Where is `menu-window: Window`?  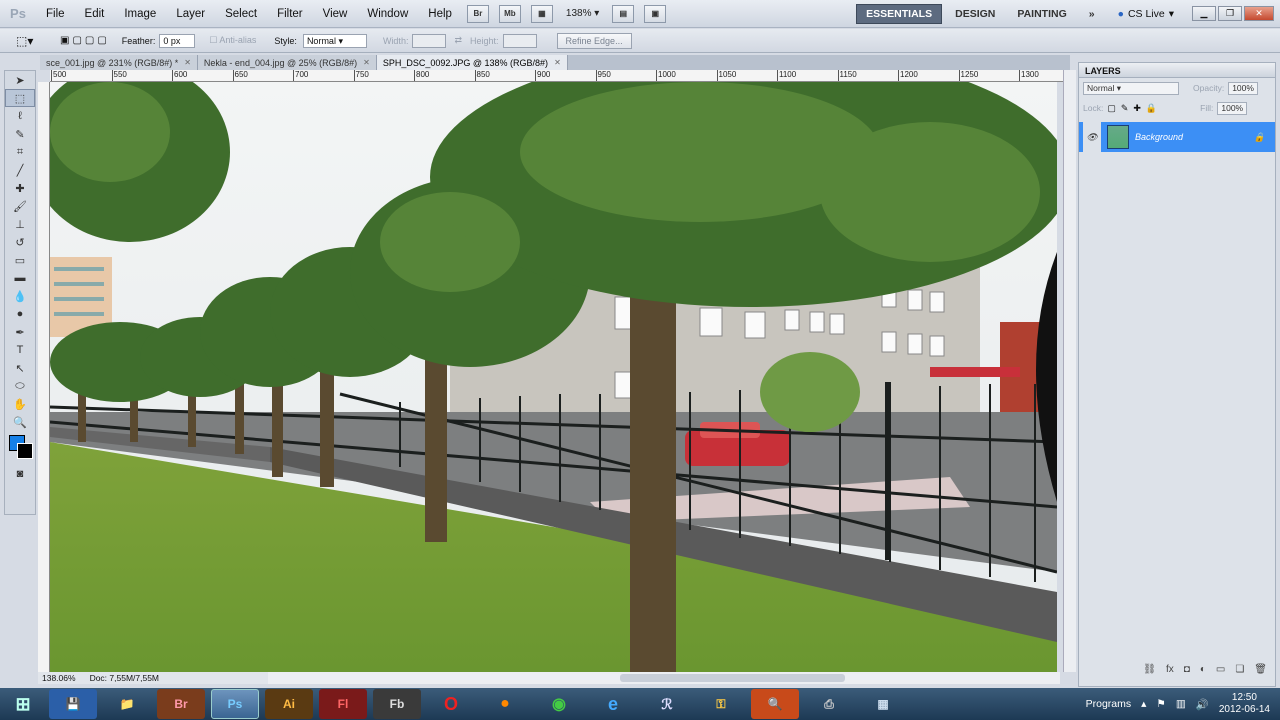 menu-window: Window is located at coordinates (387, 14).